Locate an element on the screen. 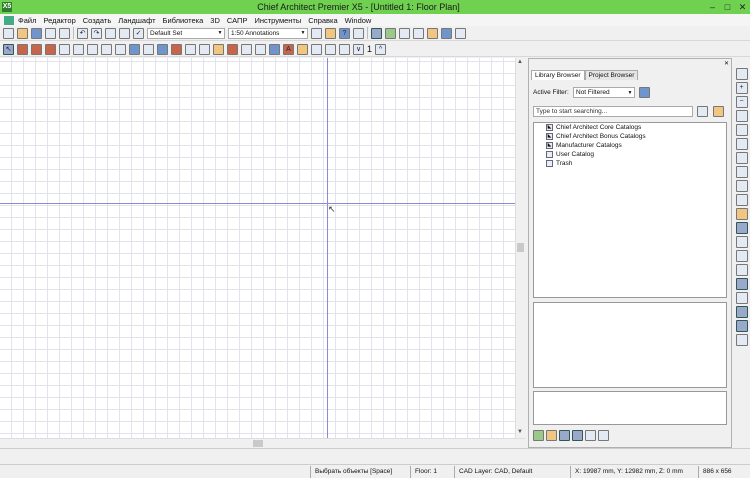  tree-item-manufacturer-catalogs: ◣ Manufacturer Catalogs is located at coordinates (630, 145).